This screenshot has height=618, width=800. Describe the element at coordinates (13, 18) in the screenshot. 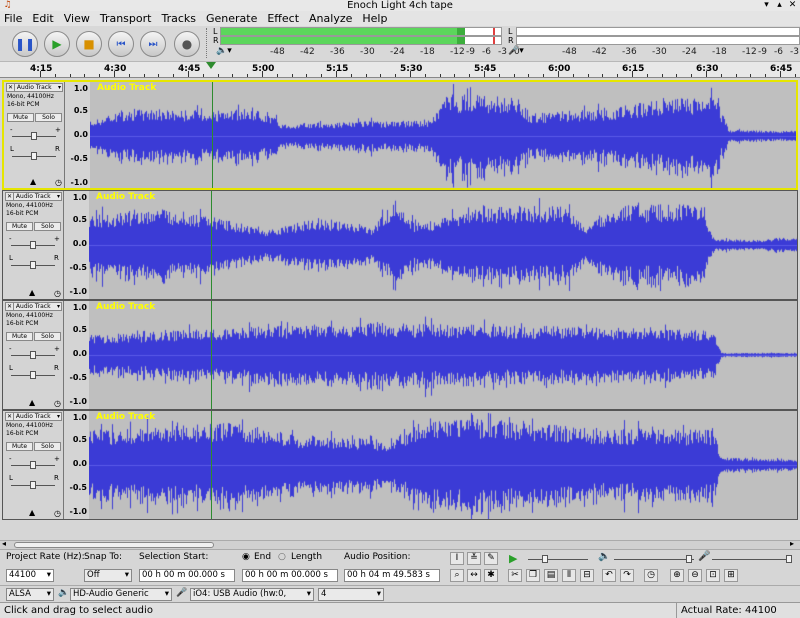

I see `menu-file: File` at that location.